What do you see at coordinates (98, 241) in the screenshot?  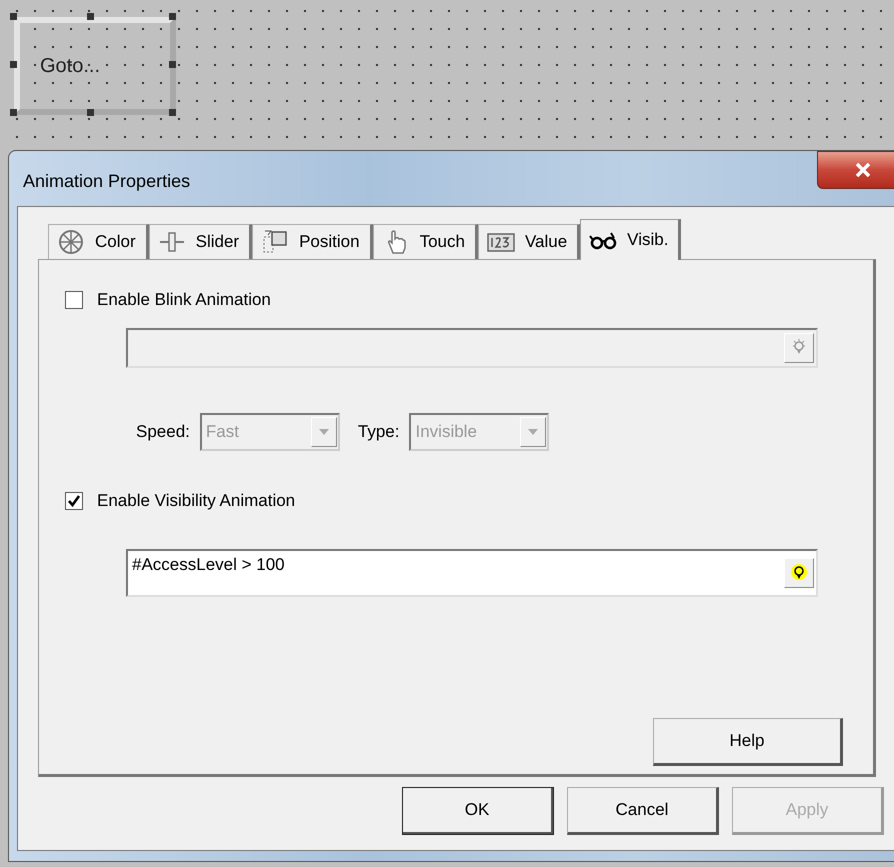 I see `tab: Color` at bounding box center [98, 241].